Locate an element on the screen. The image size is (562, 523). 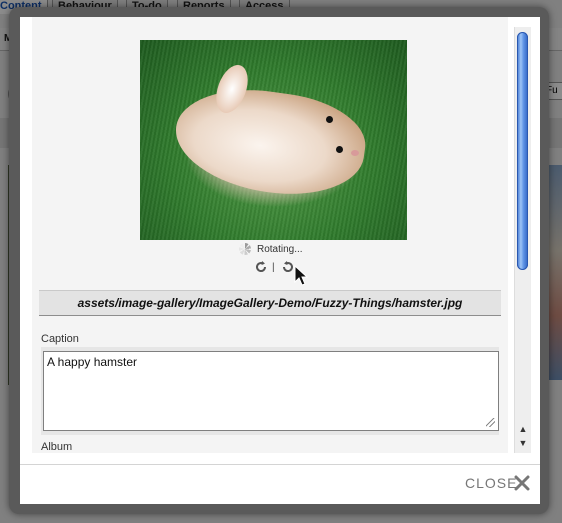
rotate-right-icon is located at coordinates (287, 267).